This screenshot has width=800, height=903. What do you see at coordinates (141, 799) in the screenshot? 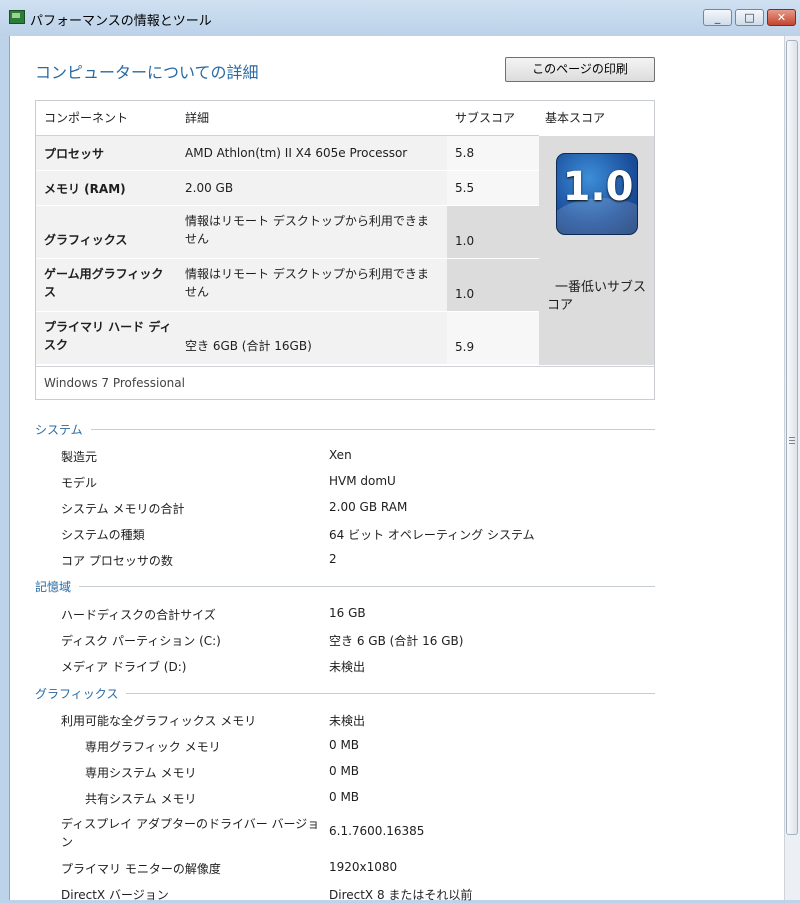
I see `graphics-label: 共有システム メモリ` at bounding box center [141, 799].